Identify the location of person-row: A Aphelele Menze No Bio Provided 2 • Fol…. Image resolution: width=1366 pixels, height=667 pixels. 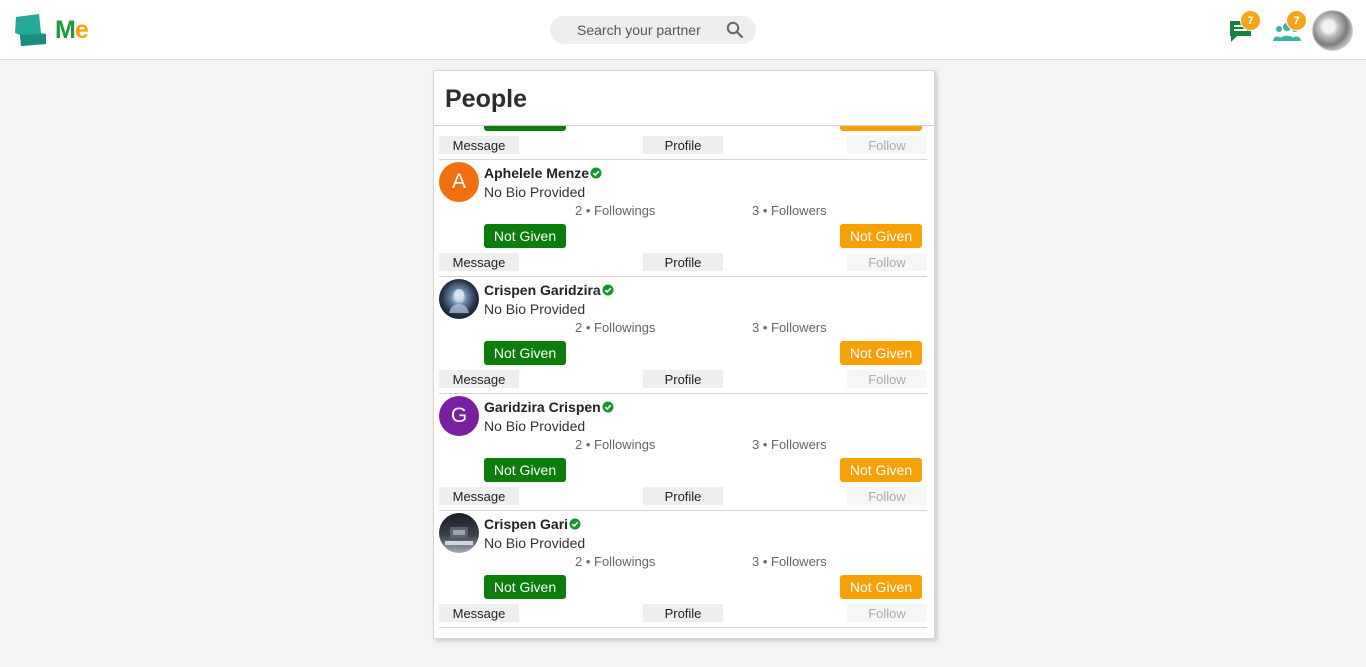
(684, 218).